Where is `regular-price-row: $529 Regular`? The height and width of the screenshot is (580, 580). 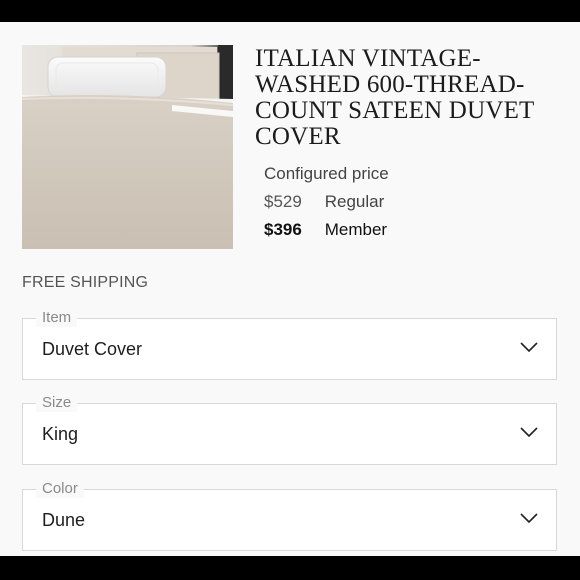
regular-price-row: $529 Regular is located at coordinates (326, 202).